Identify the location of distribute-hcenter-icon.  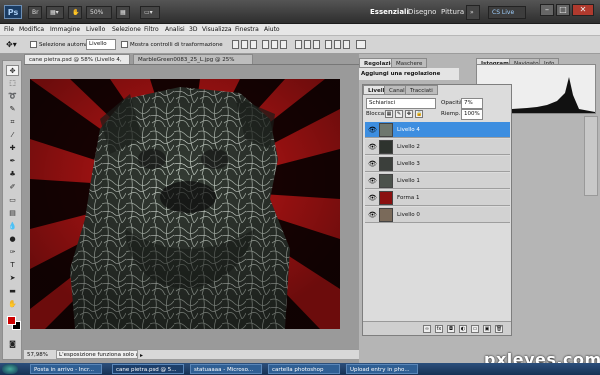
(337, 44).